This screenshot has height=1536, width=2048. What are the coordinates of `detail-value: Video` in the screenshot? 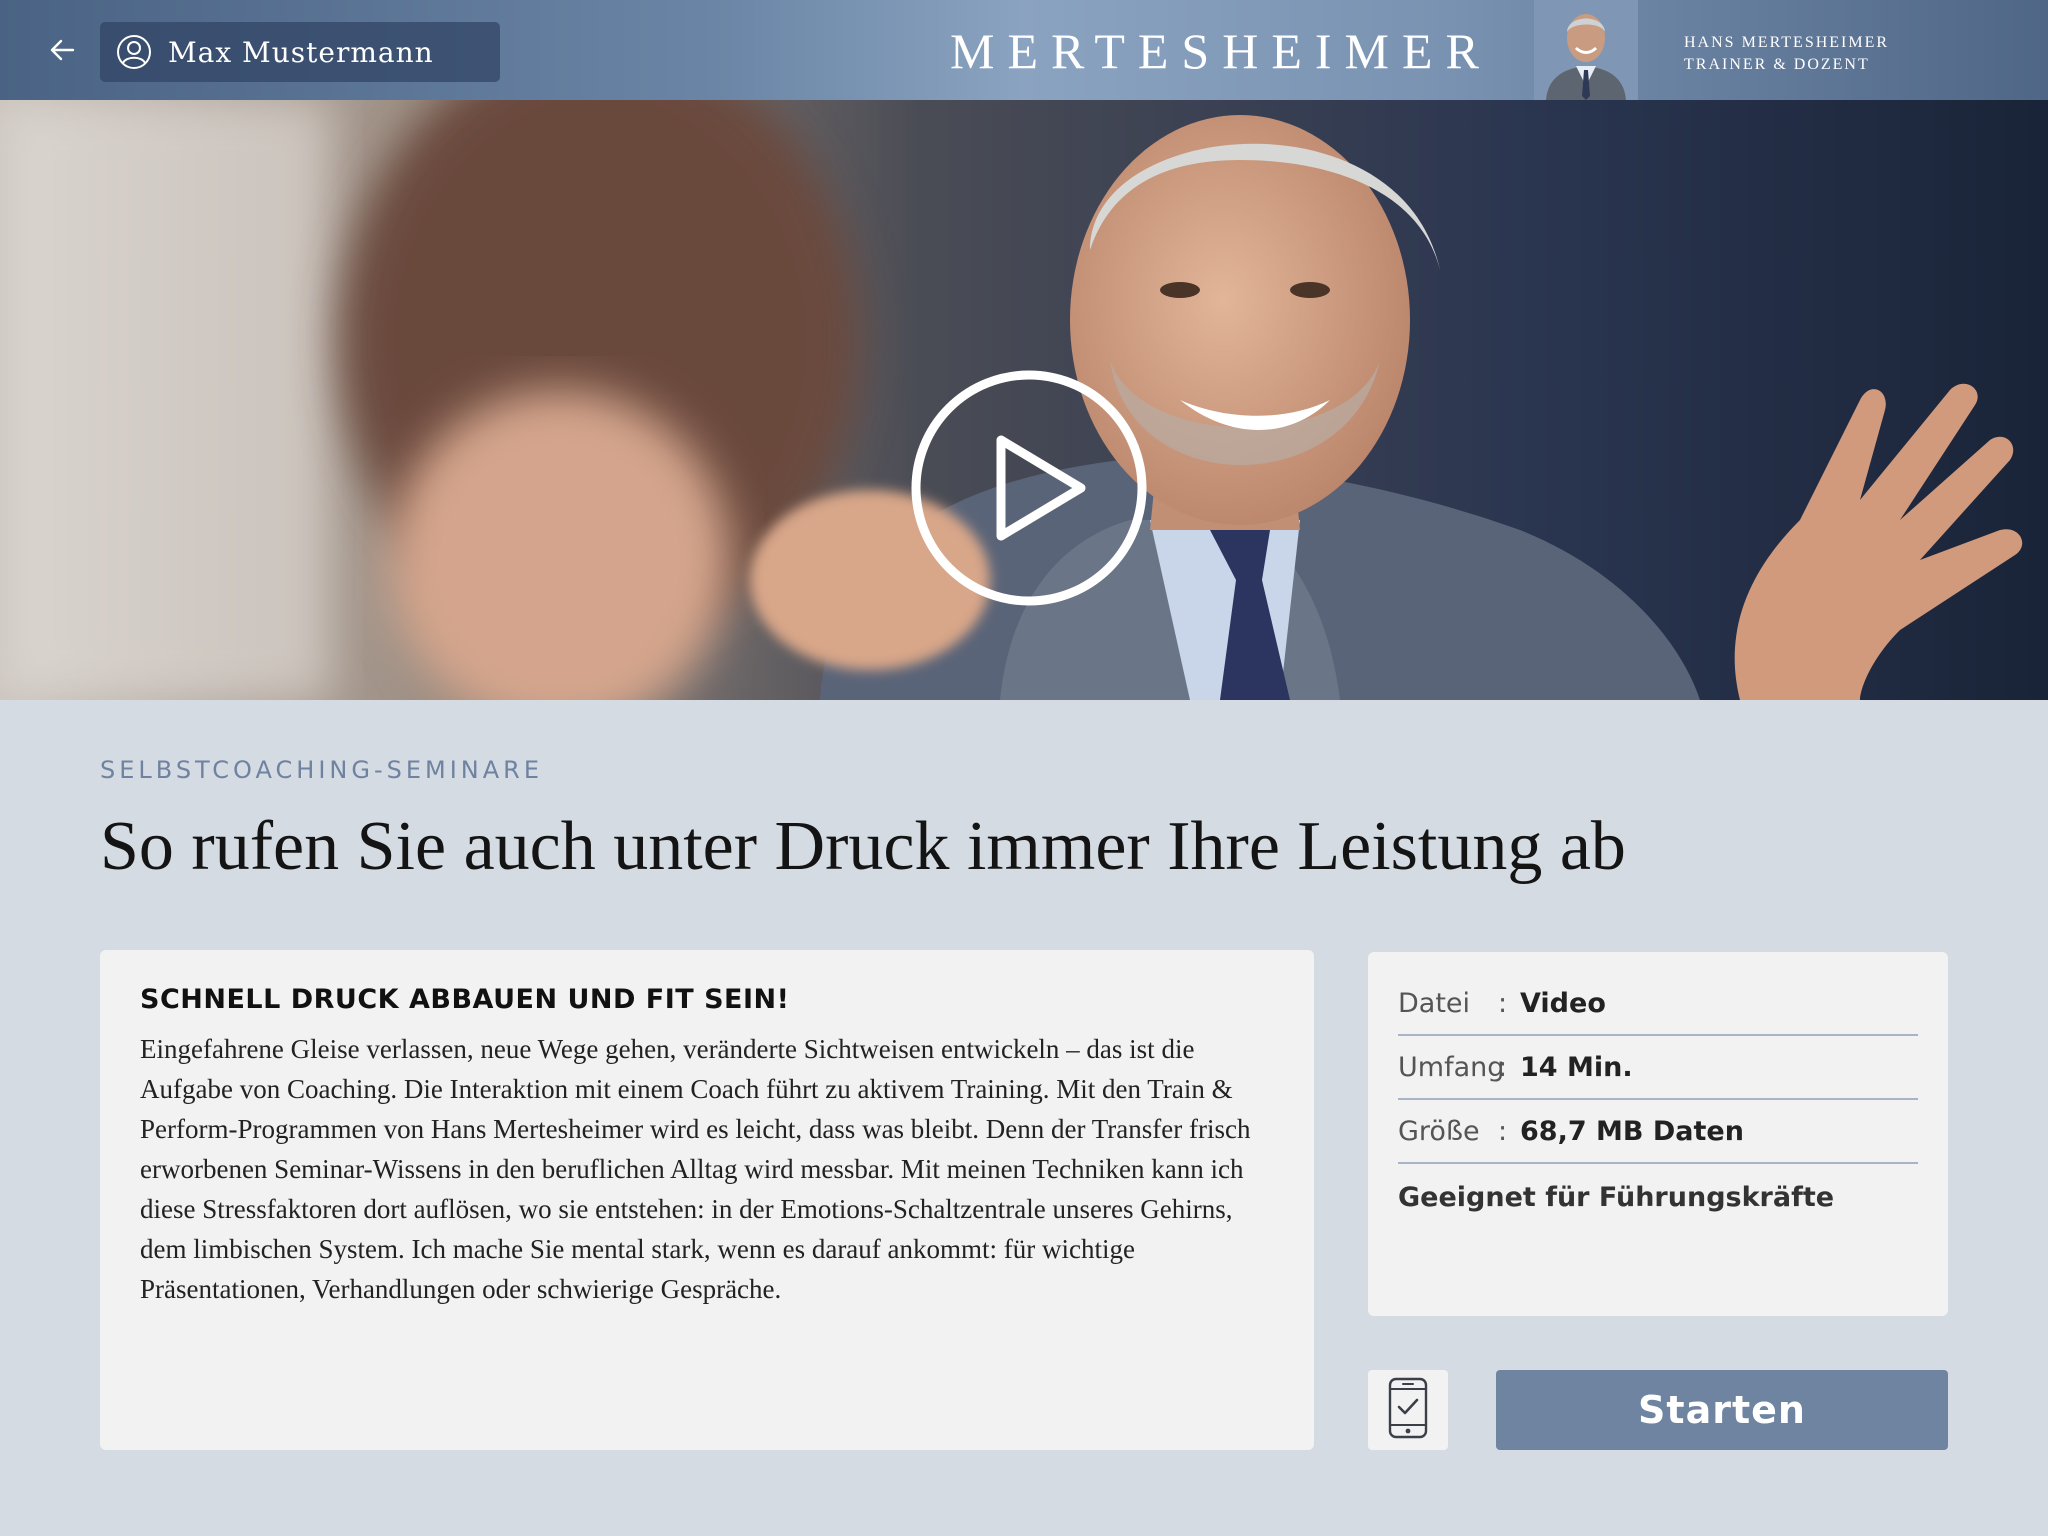 It's located at (1563, 1003).